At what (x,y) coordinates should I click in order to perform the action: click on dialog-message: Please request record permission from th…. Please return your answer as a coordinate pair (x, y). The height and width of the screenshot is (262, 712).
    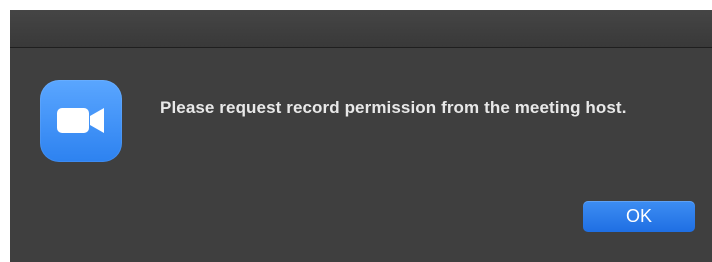
    Looking at the image, I should click on (393, 107).